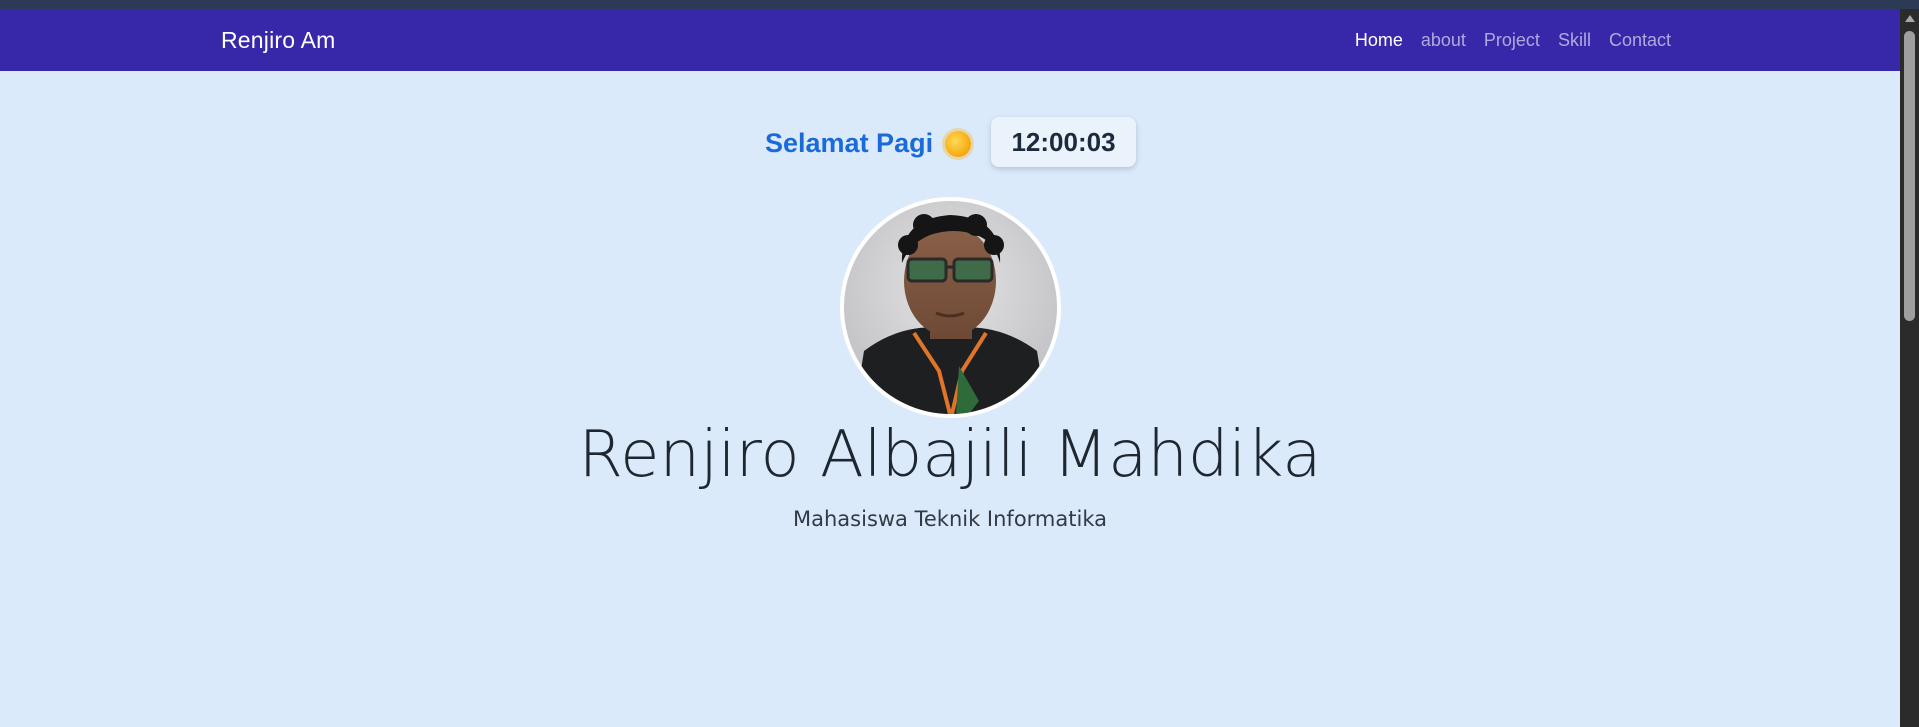 This screenshot has height=727, width=1919. I want to click on greeting-text: Selamat Pagi, so click(849, 143).